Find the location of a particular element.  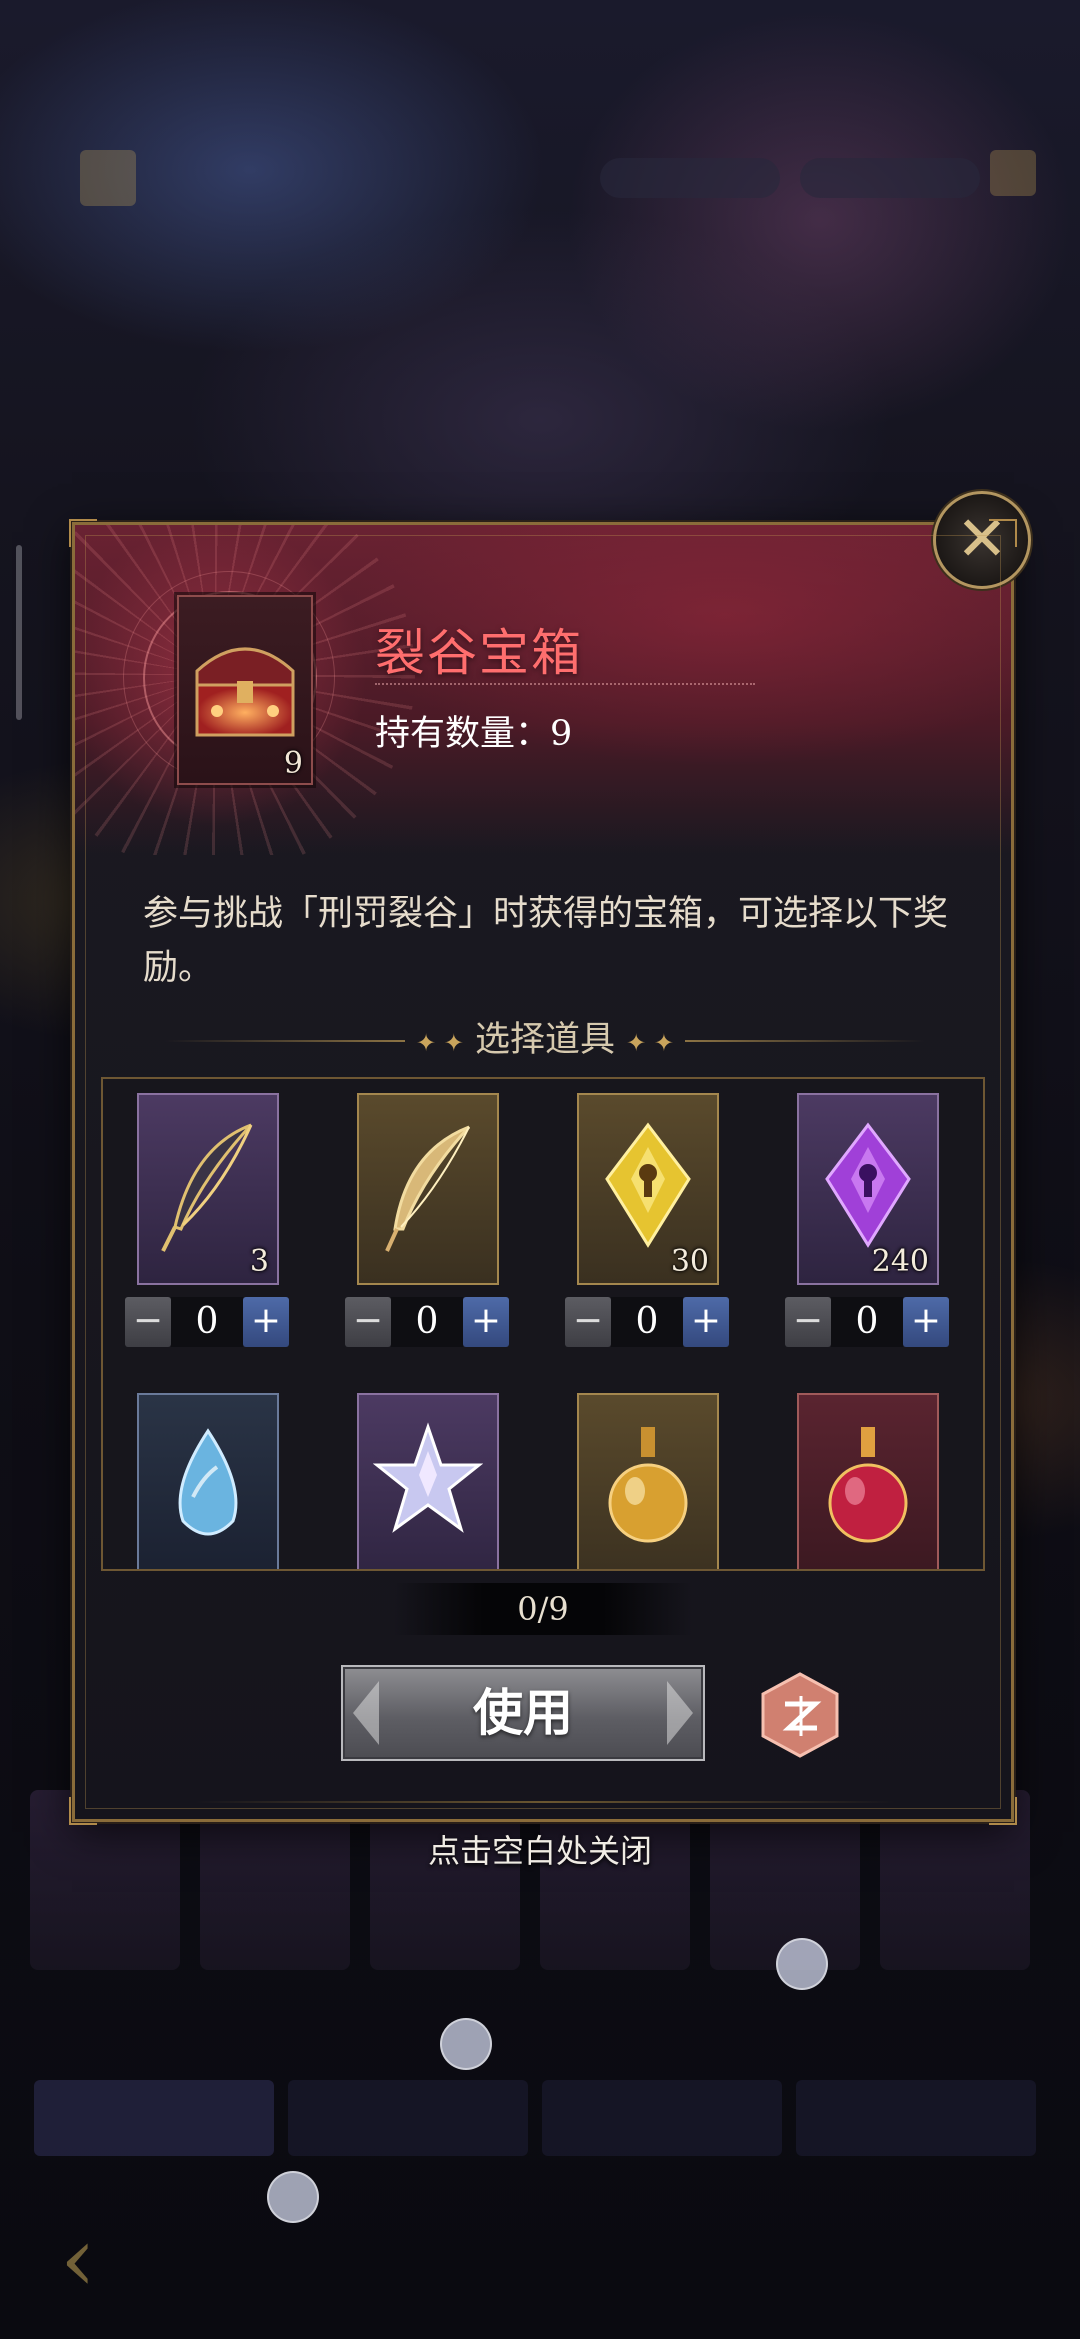

drop-gem-icon is located at coordinates (208, 1482).